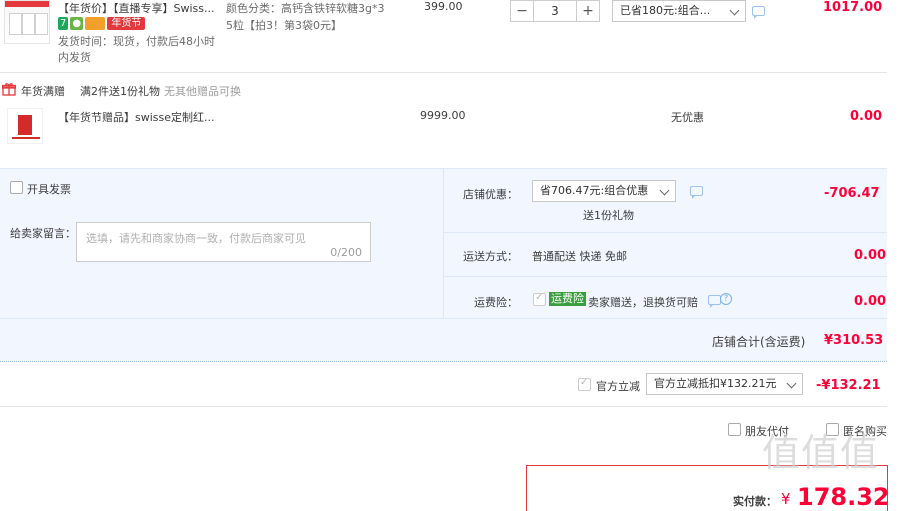 This screenshot has width=904, height=511. Describe the element at coordinates (490, 256) in the screenshot. I see `delivery-label: 运送方式：` at that location.